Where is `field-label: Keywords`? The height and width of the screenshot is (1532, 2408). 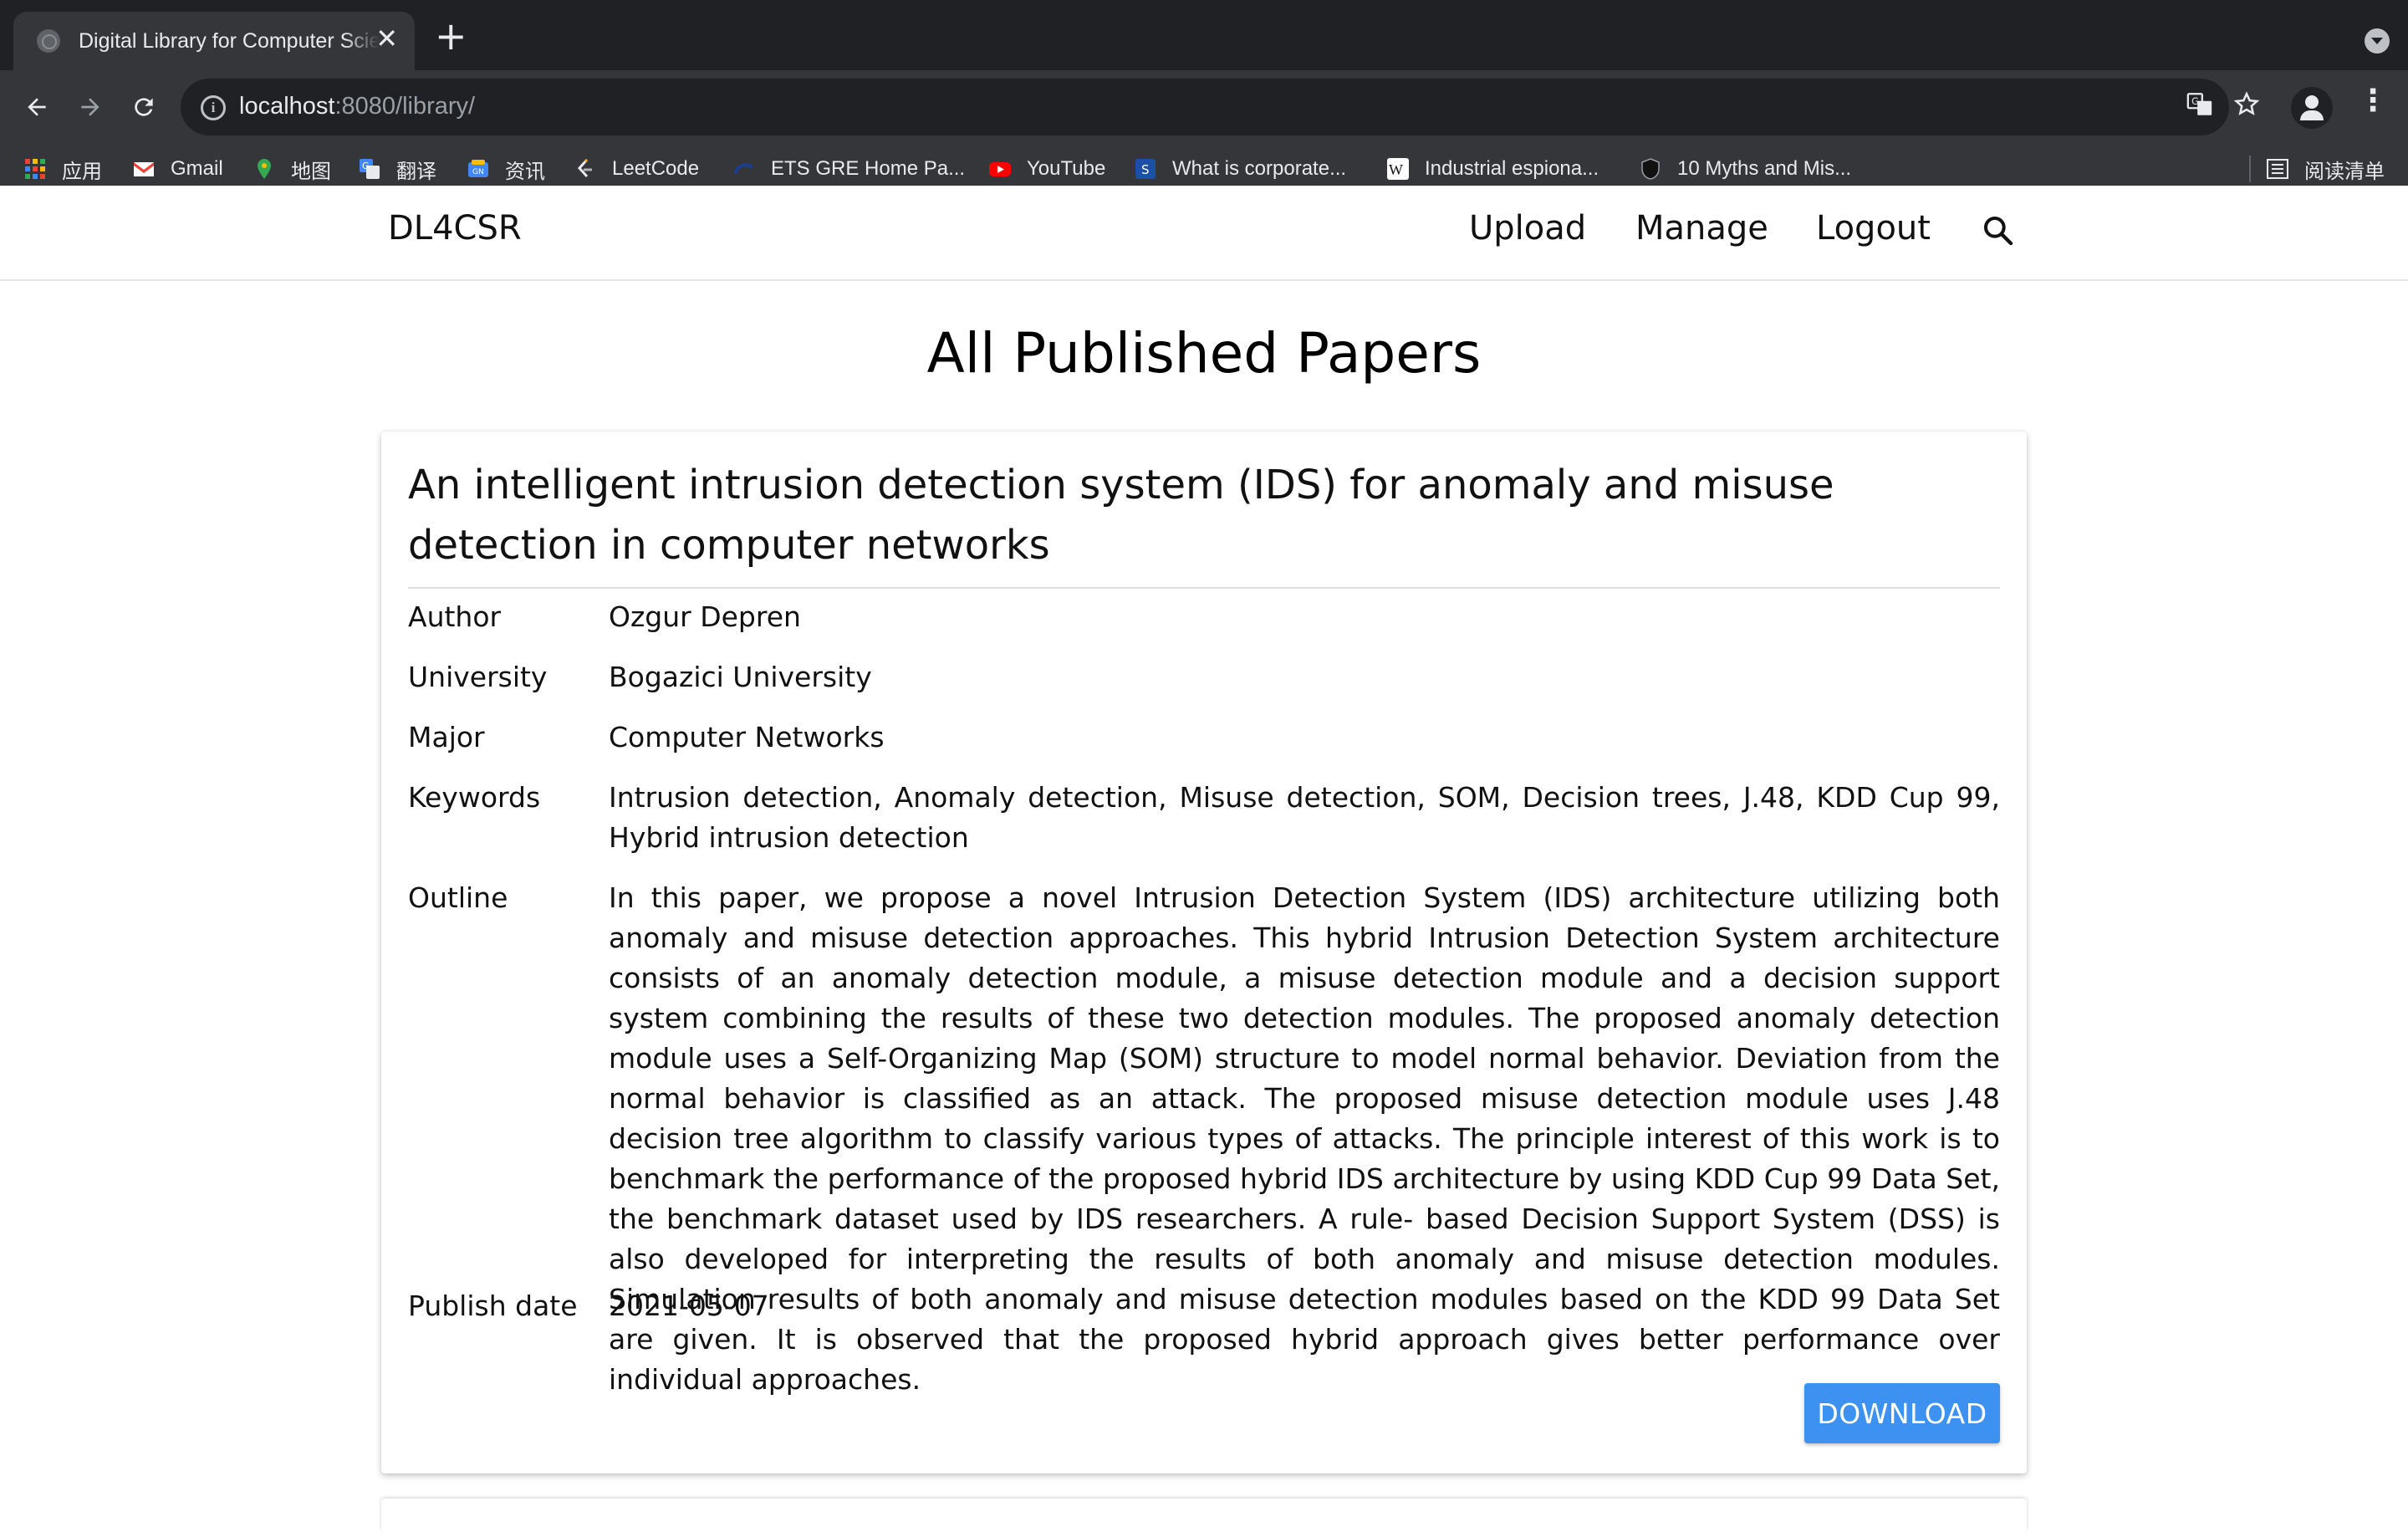
field-label: Keywords is located at coordinates (474, 797).